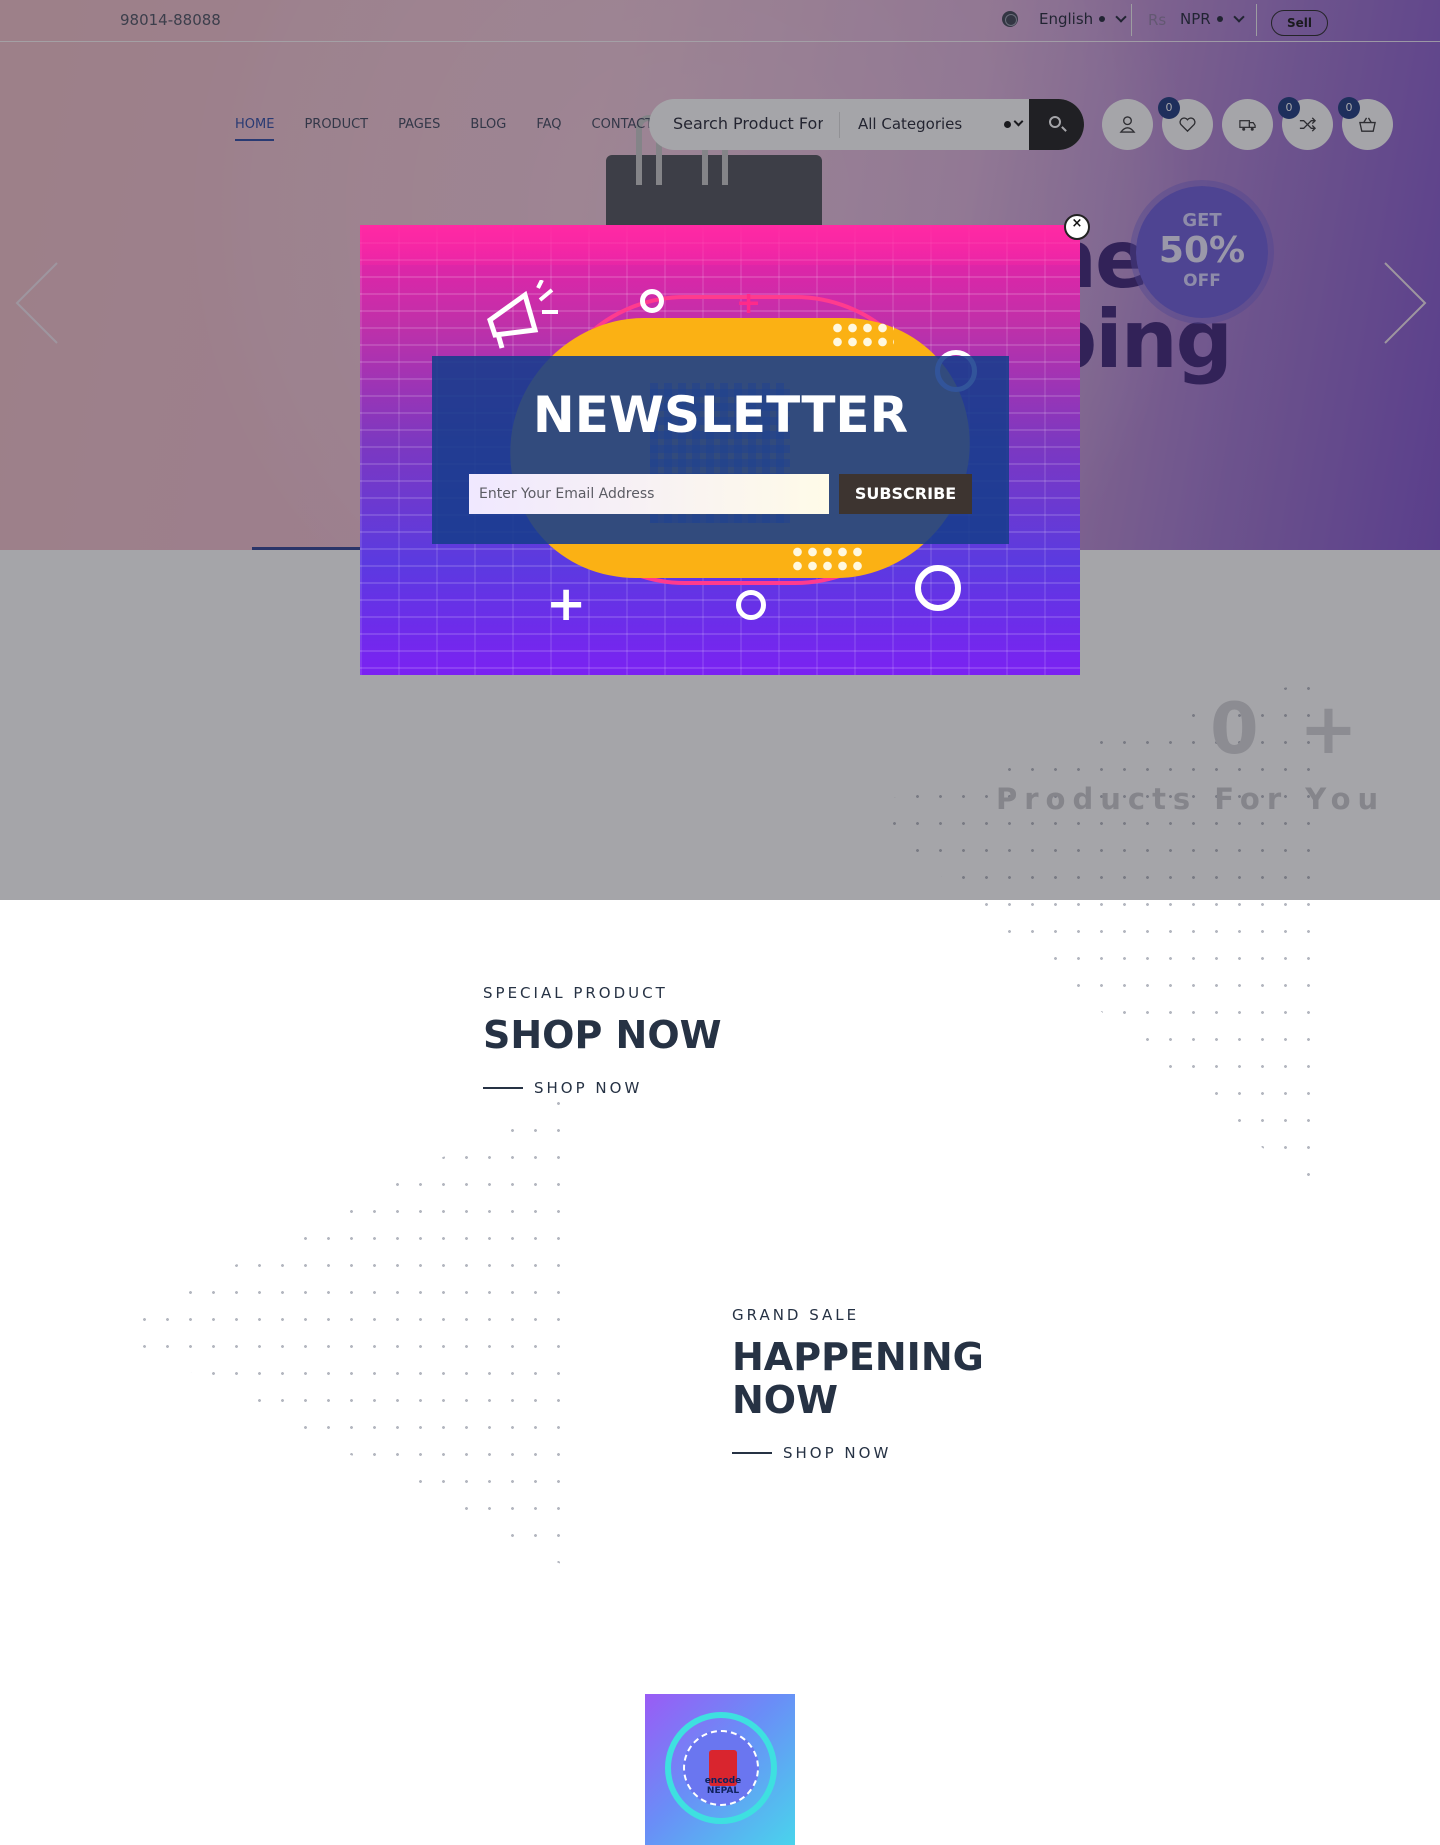  I want to click on promo-title: SHOP NOW, so click(602, 1035).